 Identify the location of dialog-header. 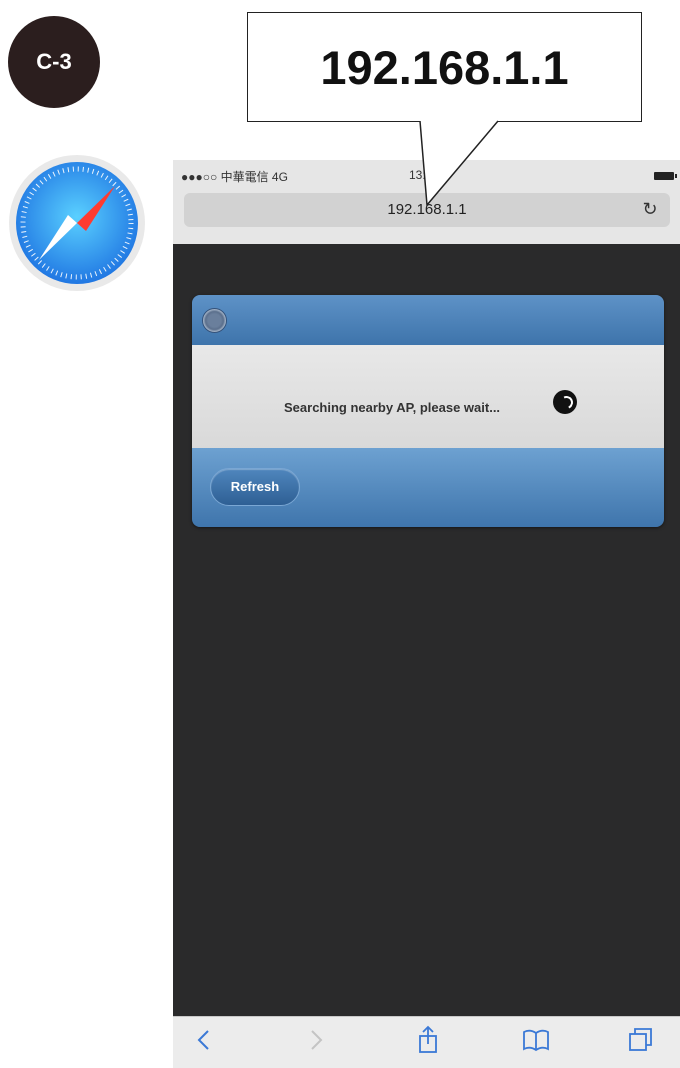
(428, 320).